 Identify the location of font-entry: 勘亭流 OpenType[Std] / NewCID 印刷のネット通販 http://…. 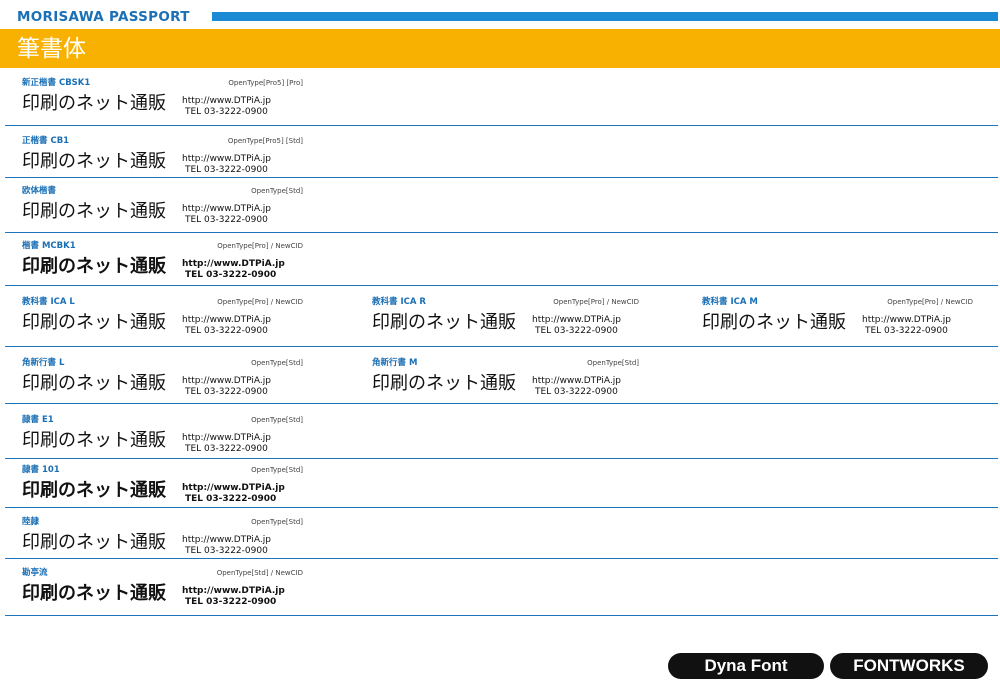
(154, 591).